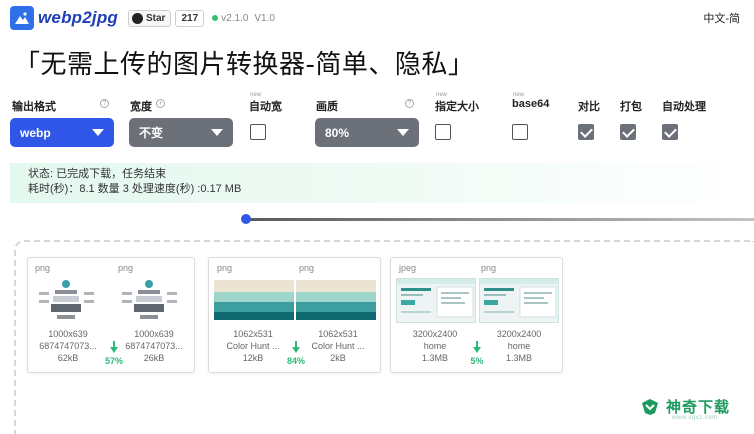 This screenshot has width=754, height=434. What do you see at coordinates (141, 107) in the screenshot?
I see `width-label: 宽度` at bounding box center [141, 107].